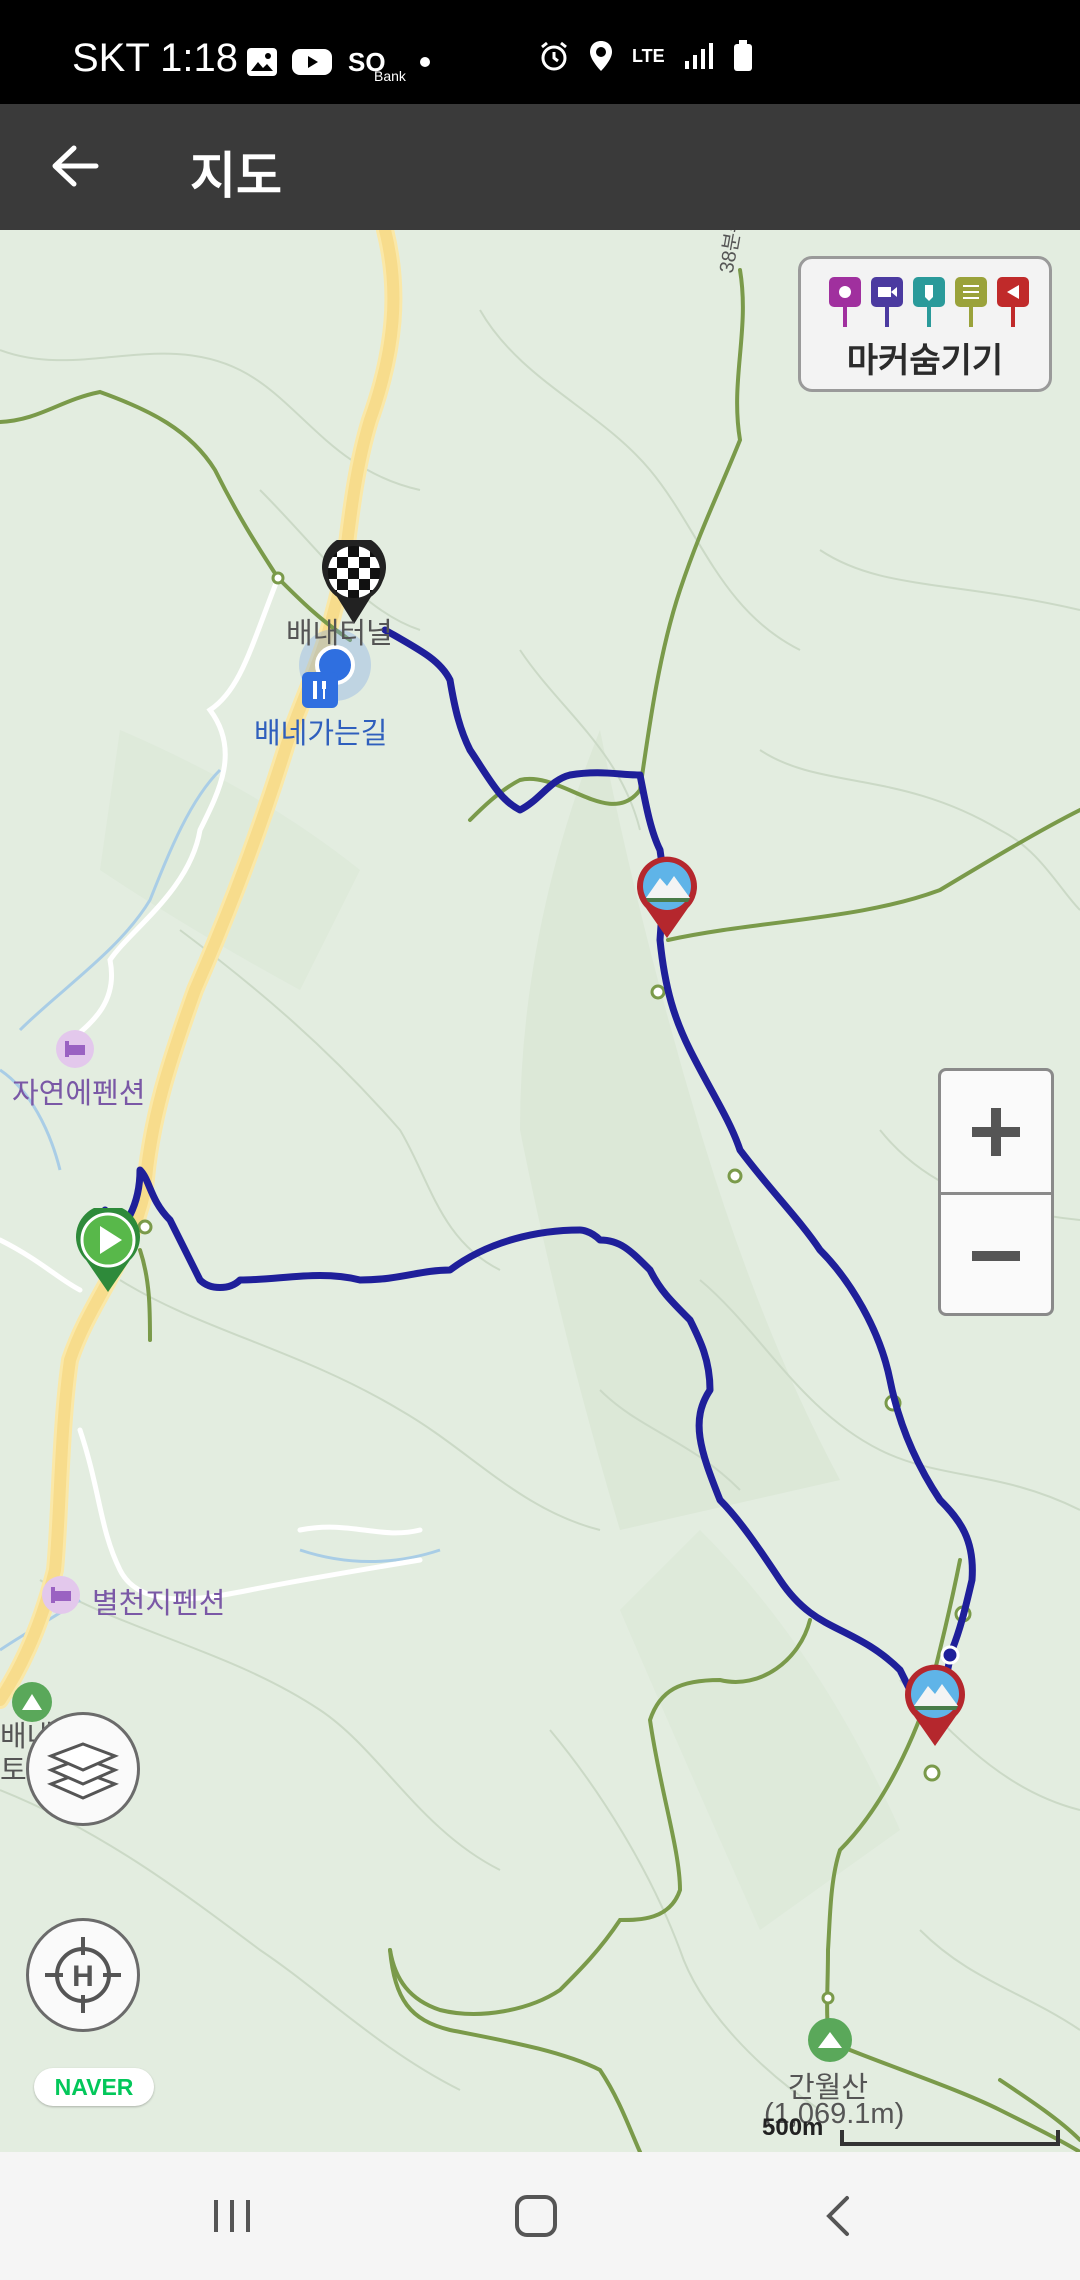 This screenshot has width=1080, height=2280. I want to click on hide-markers-button: 마커숨기기, so click(925, 324).